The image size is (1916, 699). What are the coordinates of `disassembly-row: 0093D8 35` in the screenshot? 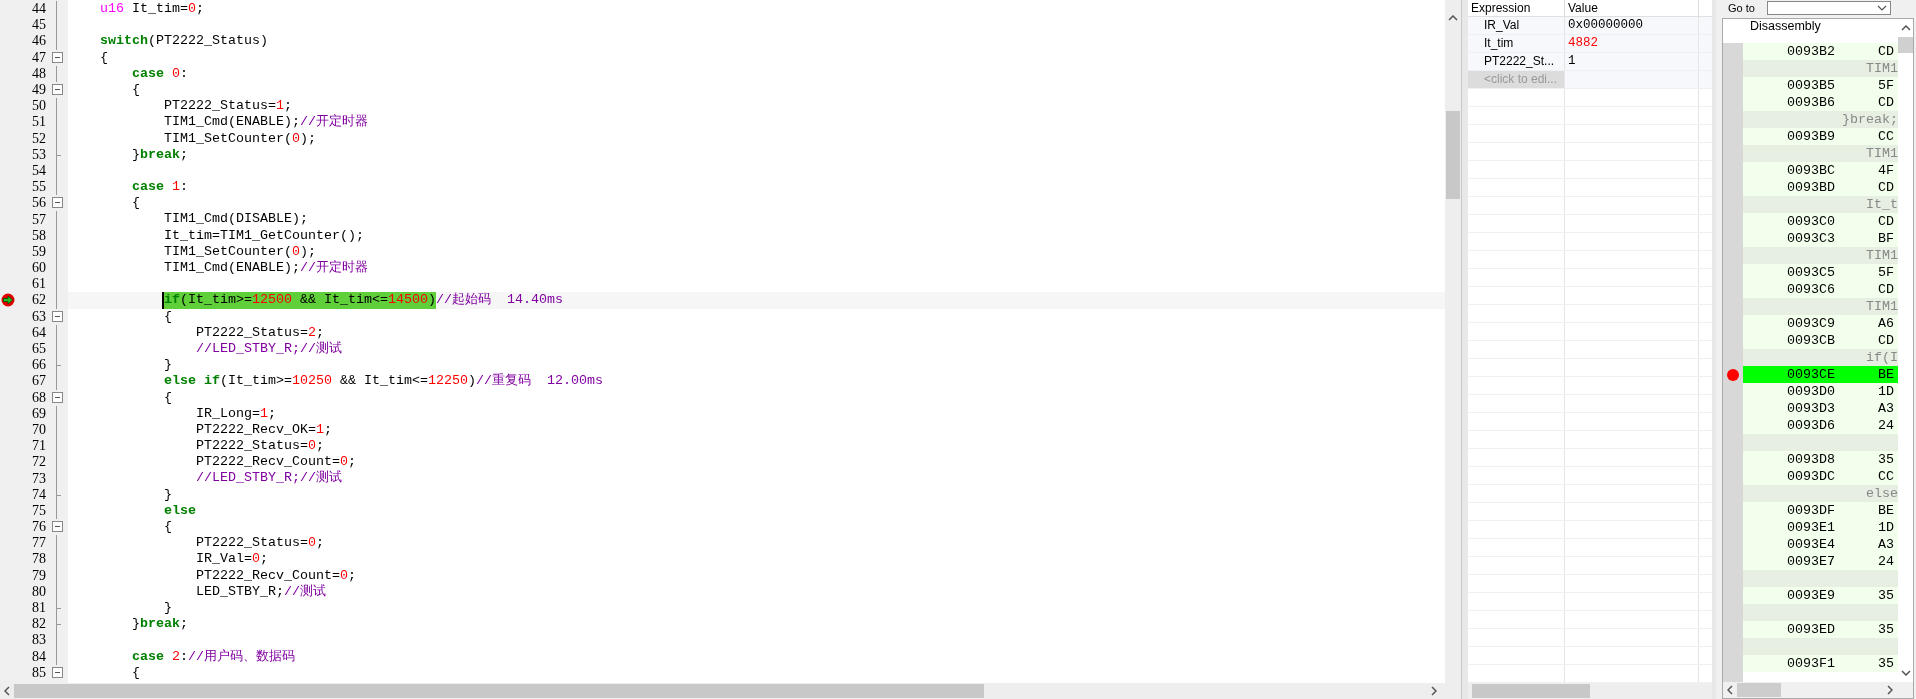 It's located at (1820, 459).